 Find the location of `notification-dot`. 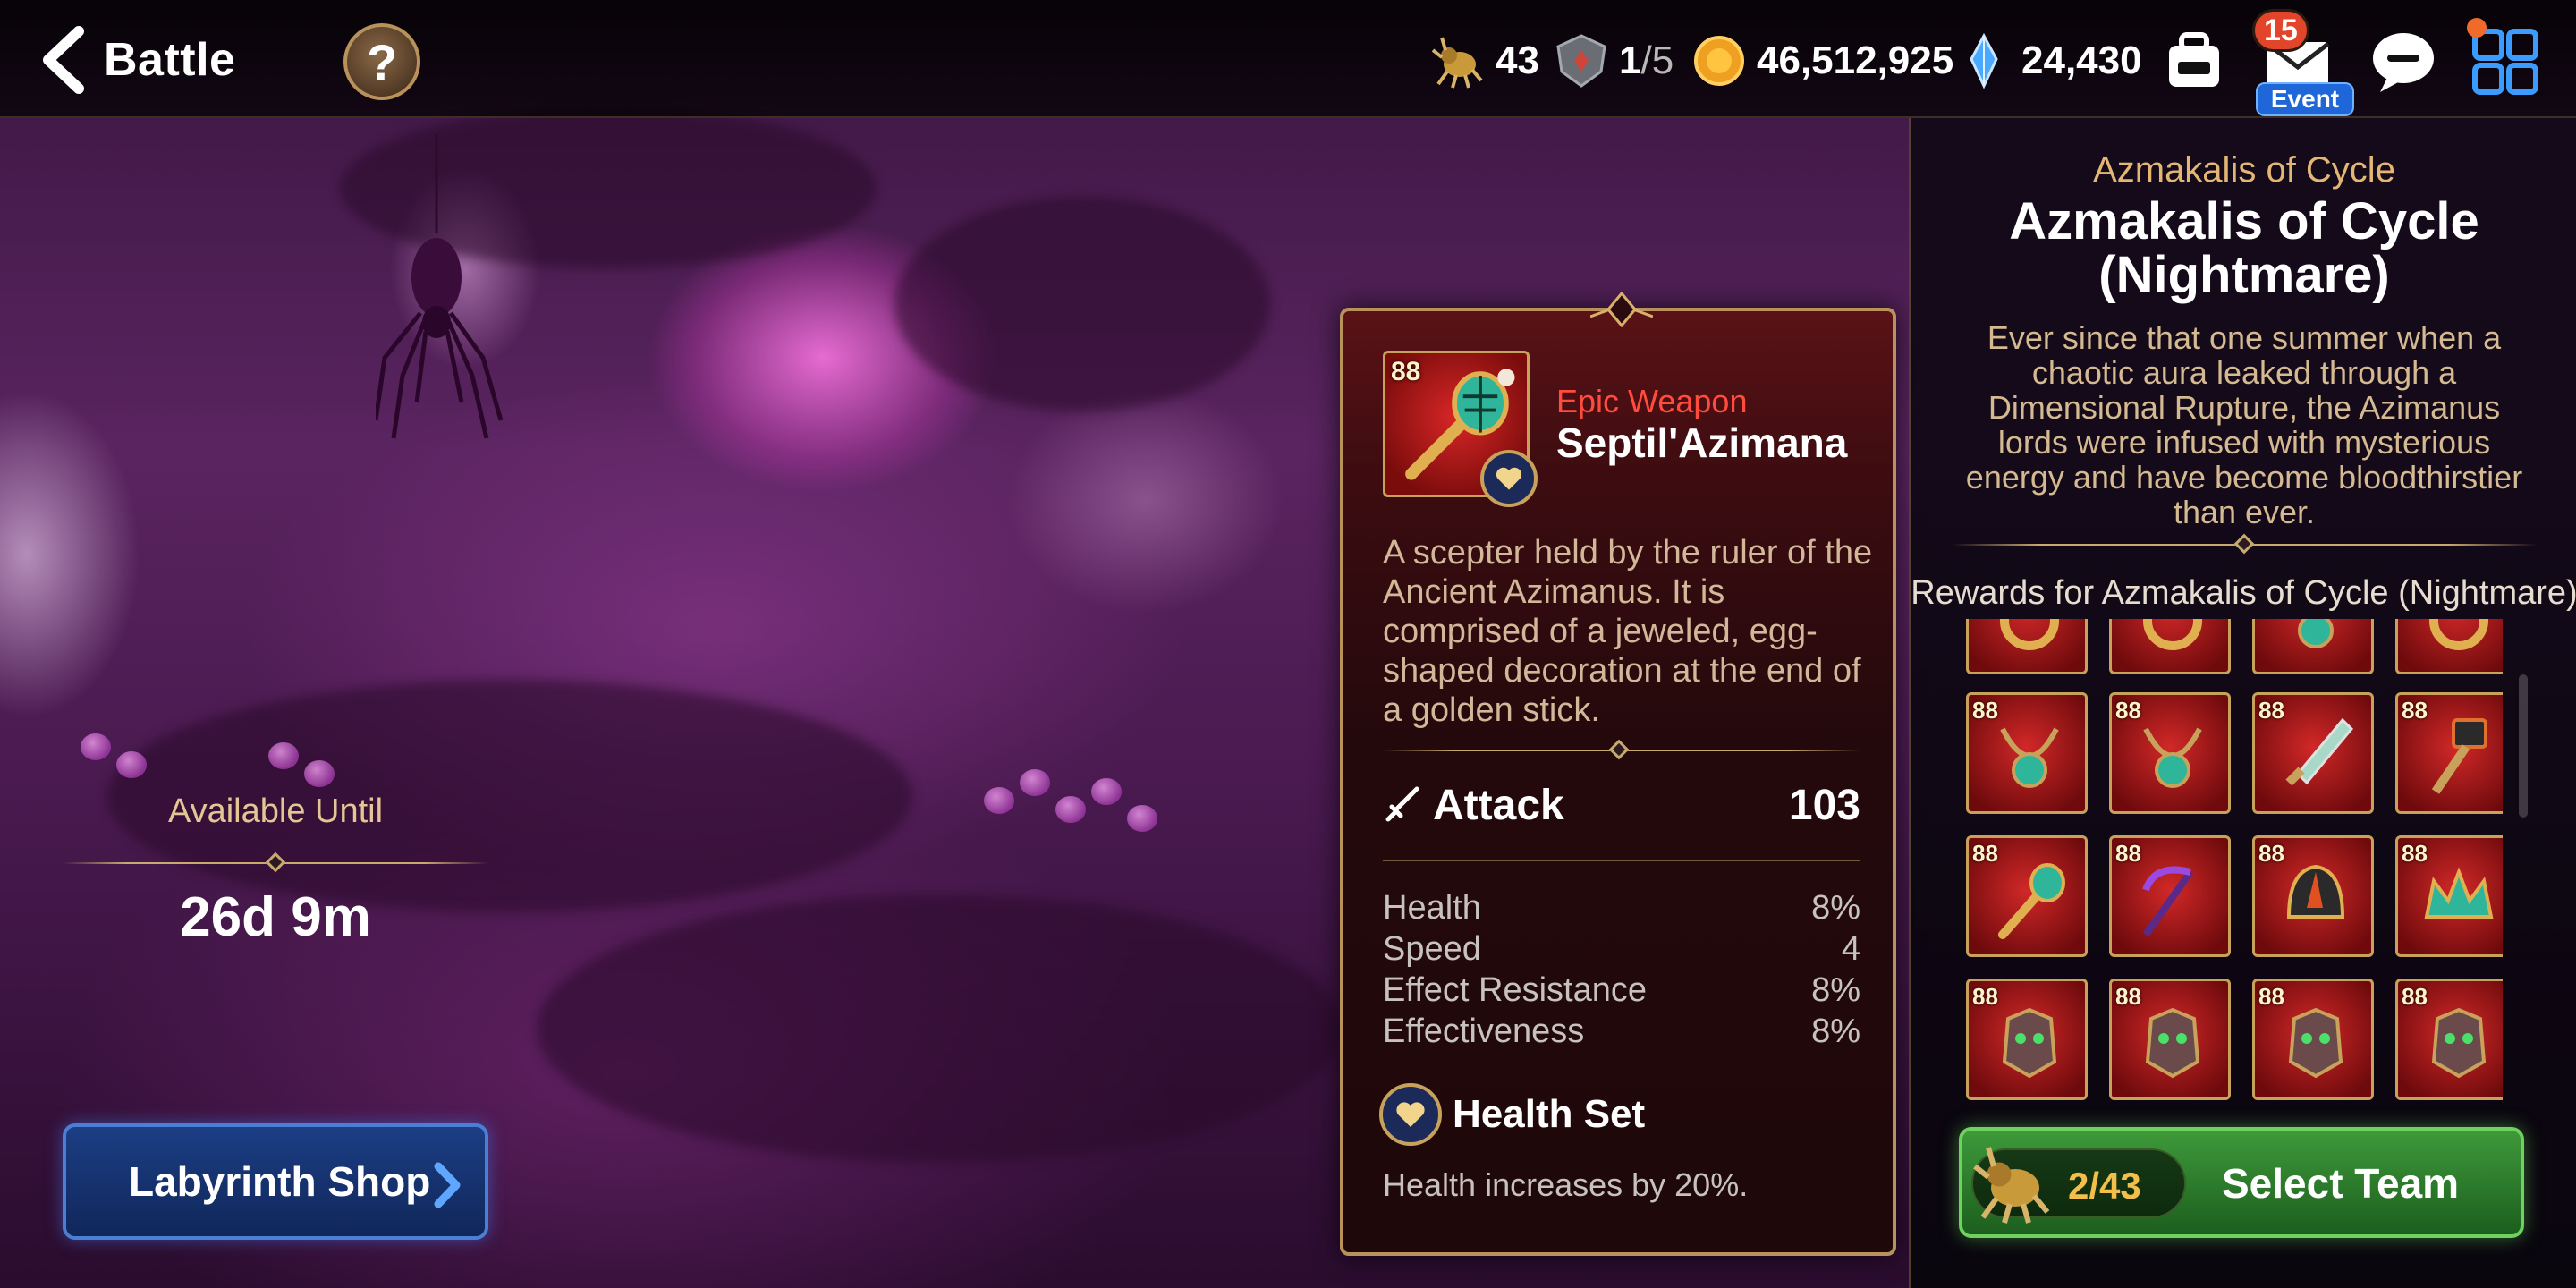

notification-dot is located at coordinates (2477, 28).